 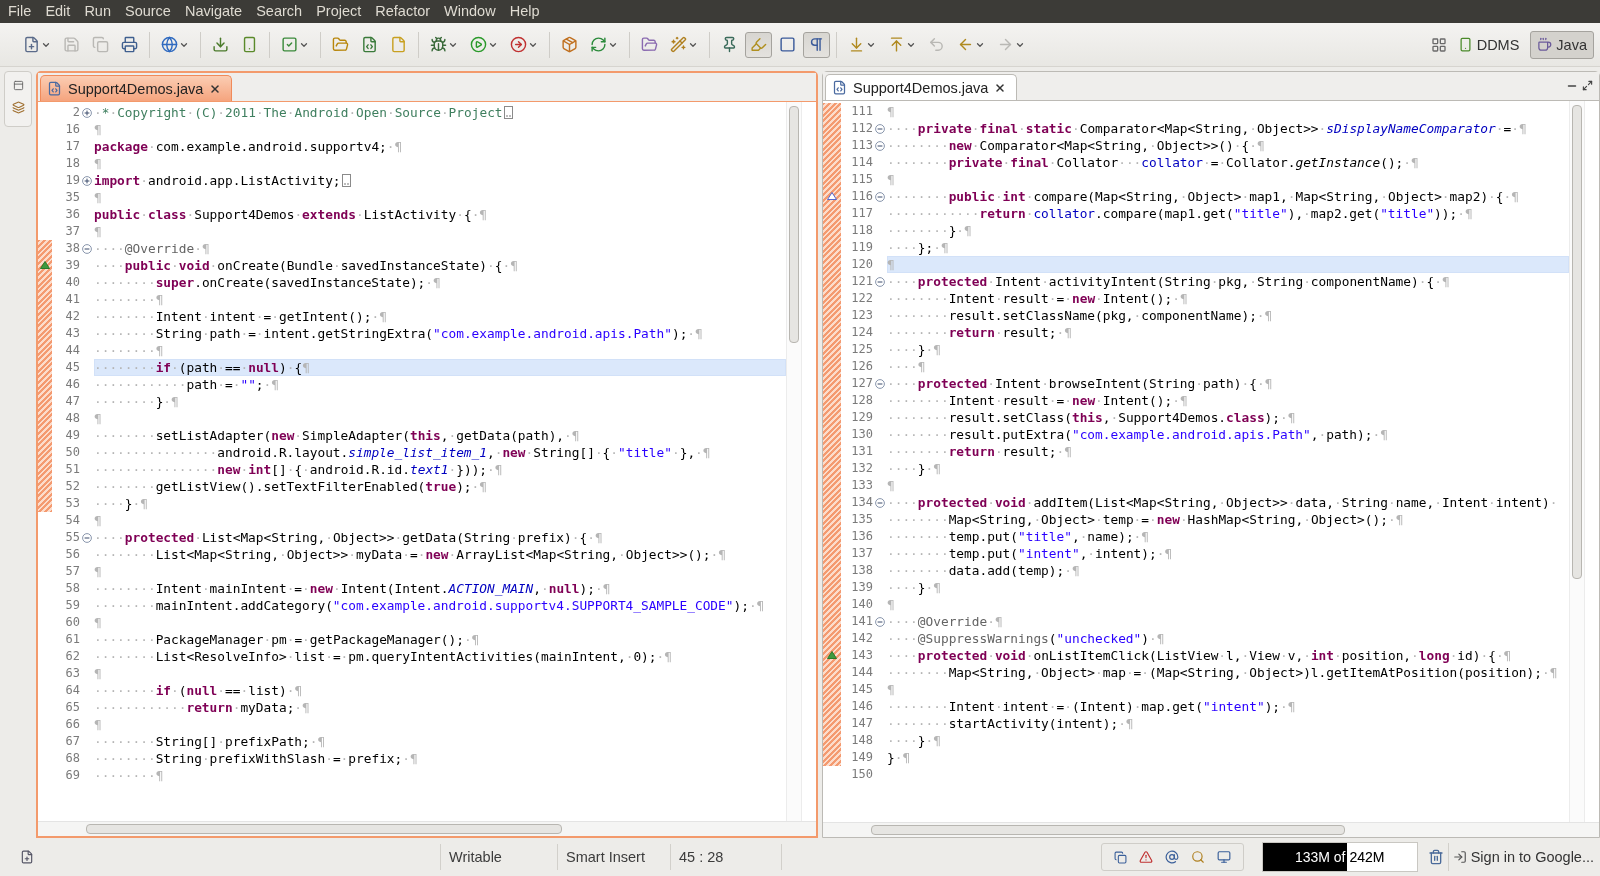 I want to click on perspective-button: DDMS, so click(x=1488, y=44).